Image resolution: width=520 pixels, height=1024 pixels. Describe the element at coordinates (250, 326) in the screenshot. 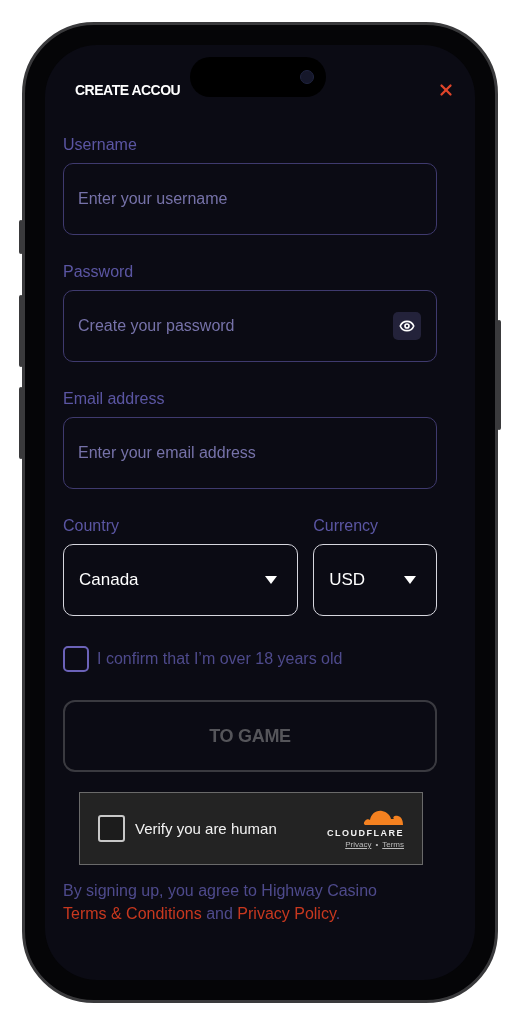

I see `input-field: Create your password` at that location.